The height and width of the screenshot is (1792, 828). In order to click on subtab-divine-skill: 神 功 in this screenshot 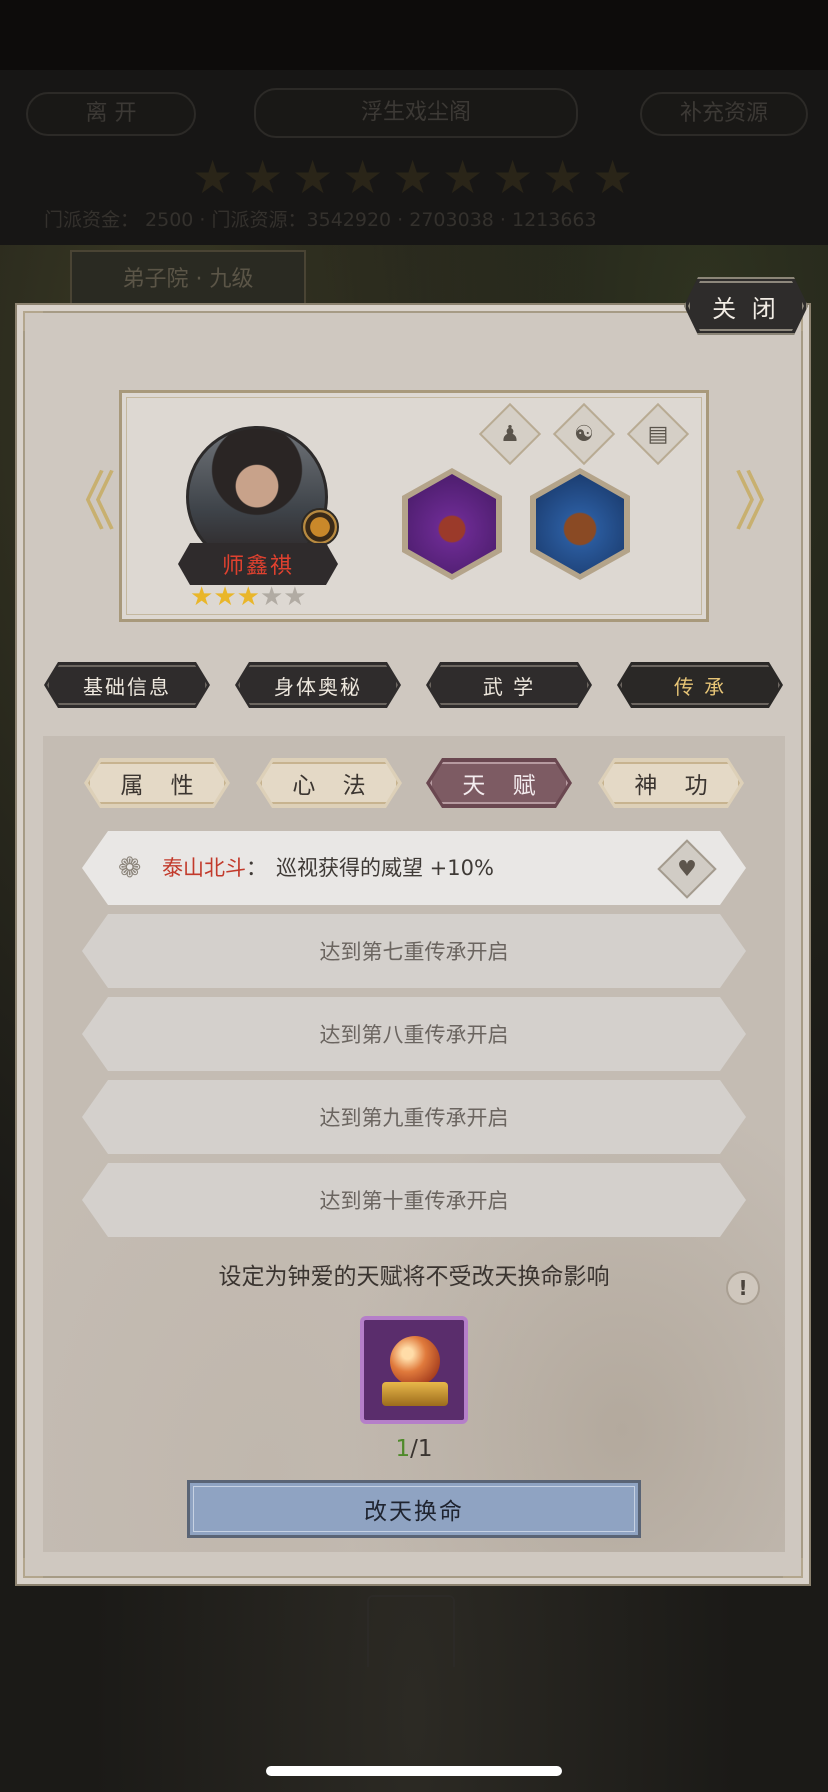, I will do `click(671, 783)`.